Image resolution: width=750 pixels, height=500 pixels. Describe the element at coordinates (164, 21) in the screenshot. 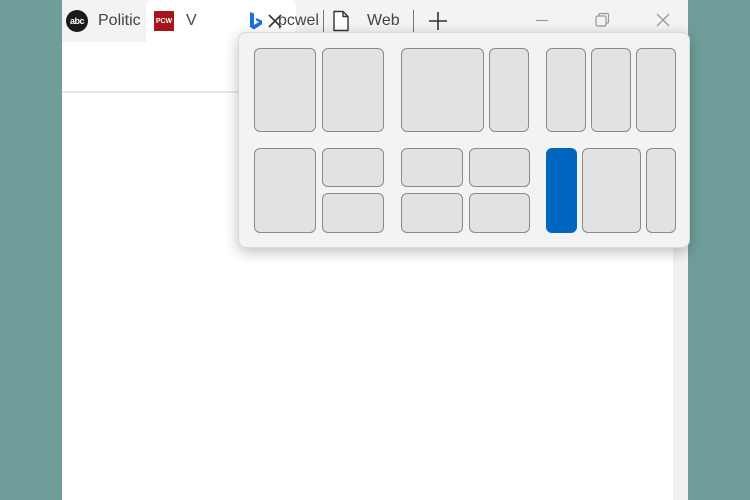

I see `pcworld-icon: PCW` at that location.